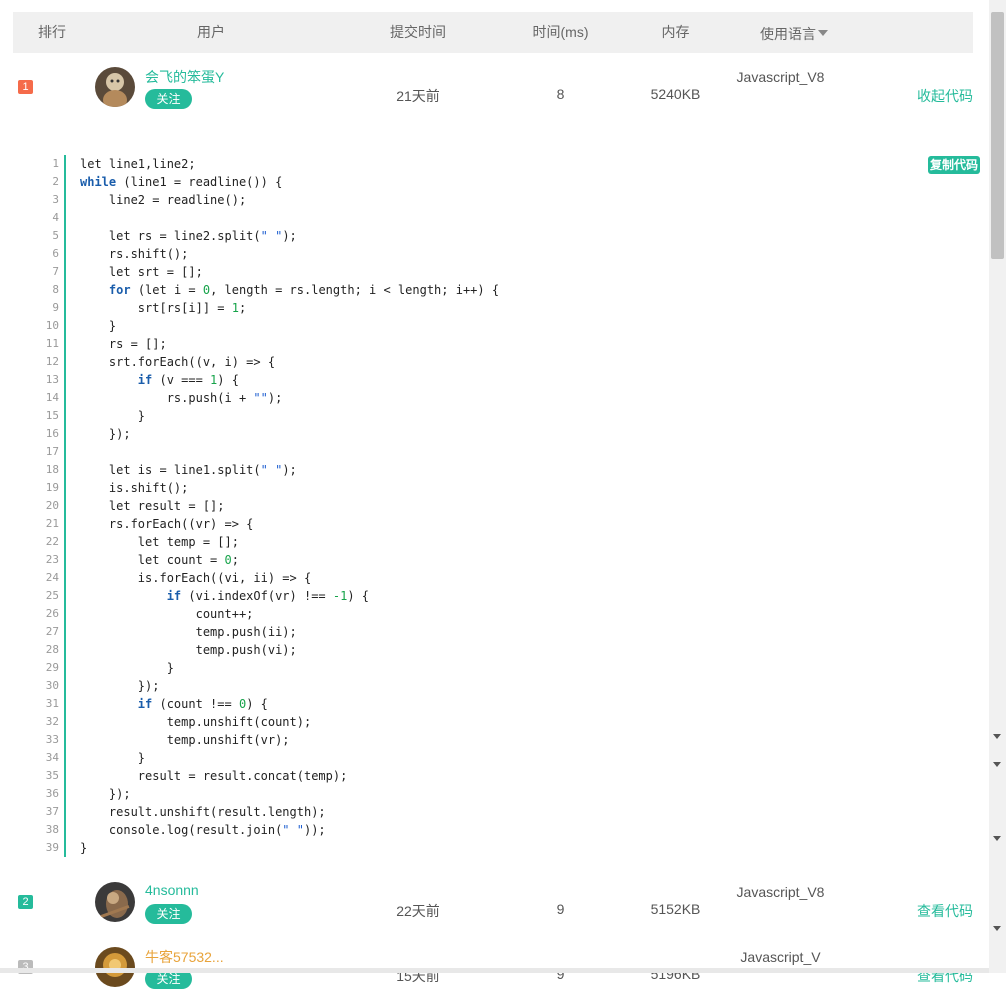 The width and height of the screenshot is (1006, 997). Describe the element at coordinates (52, 397) in the screenshot. I see `line-number: 14` at that location.